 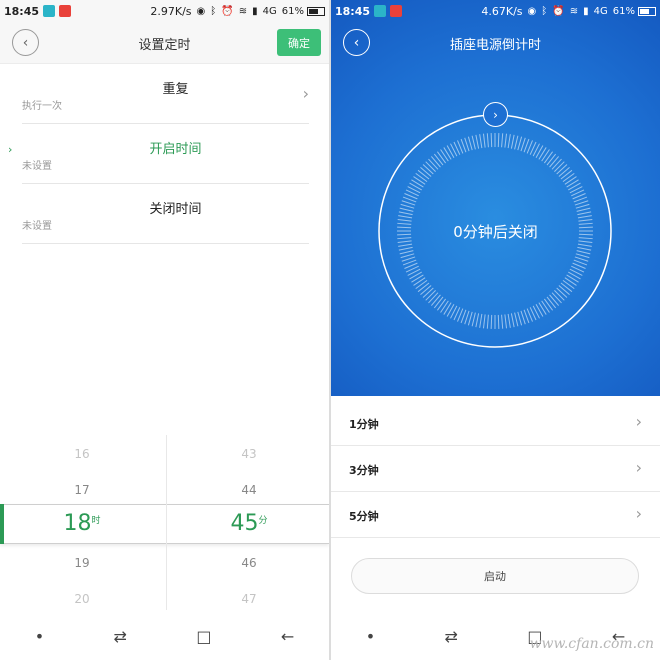 I want to click on minute-option: 46, so click(x=248, y=563).